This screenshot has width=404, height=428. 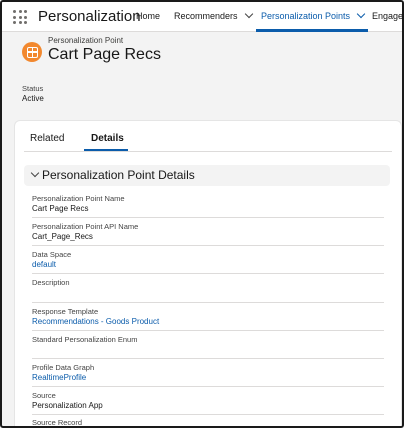 I want to click on data-space-link: default, so click(x=208, y=265).